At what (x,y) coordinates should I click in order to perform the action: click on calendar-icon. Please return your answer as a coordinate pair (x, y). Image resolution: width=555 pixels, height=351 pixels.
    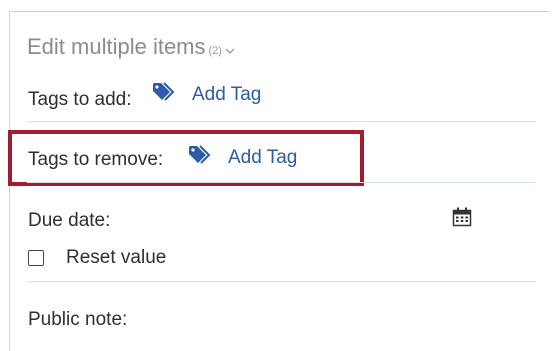
    Looking at the image, I should click on (462, 219).